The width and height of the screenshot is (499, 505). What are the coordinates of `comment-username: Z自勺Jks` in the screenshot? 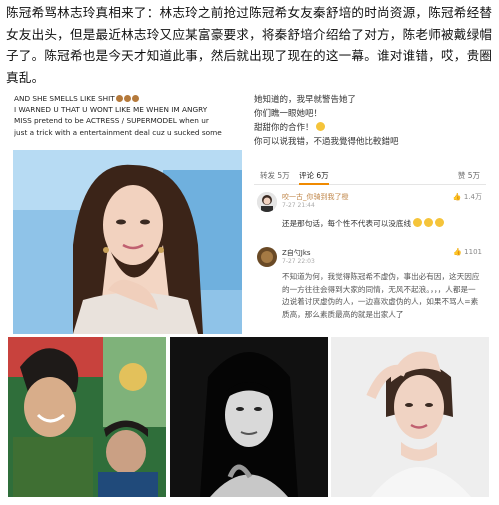 It's located at (296, 253).